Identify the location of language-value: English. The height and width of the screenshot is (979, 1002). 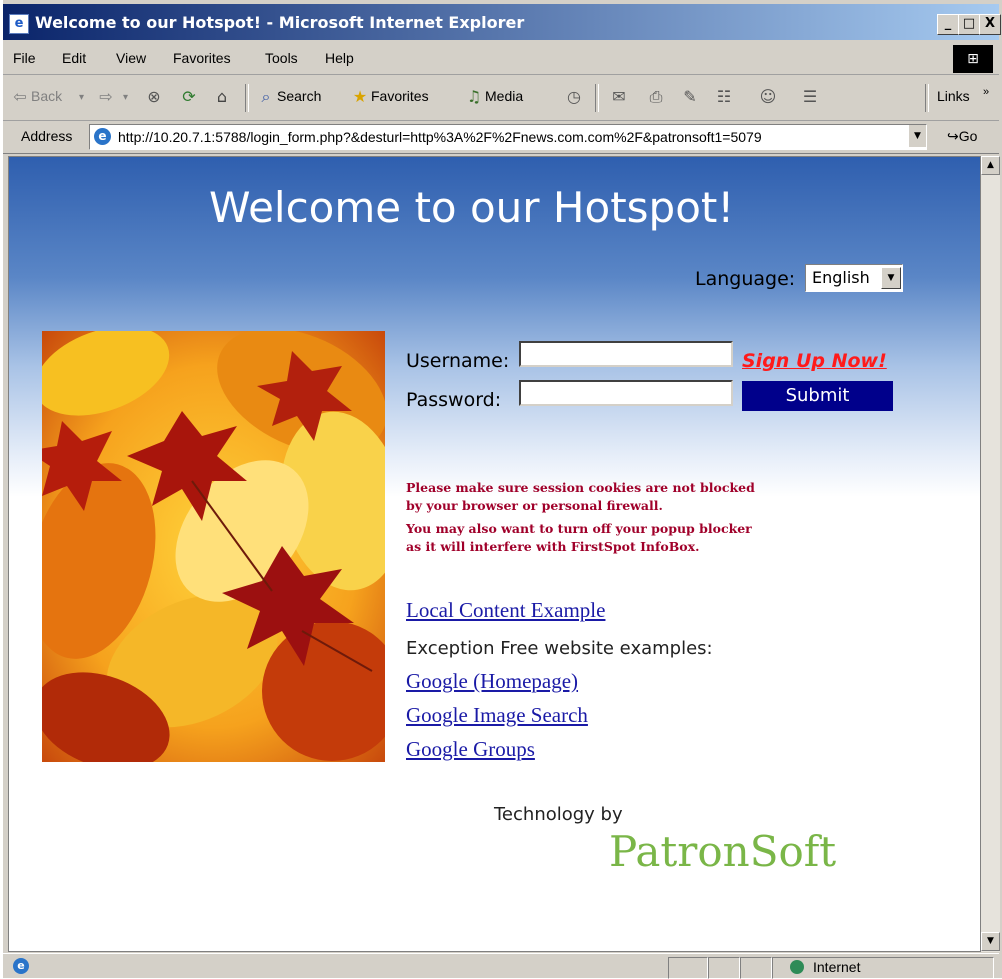
(841, 277).